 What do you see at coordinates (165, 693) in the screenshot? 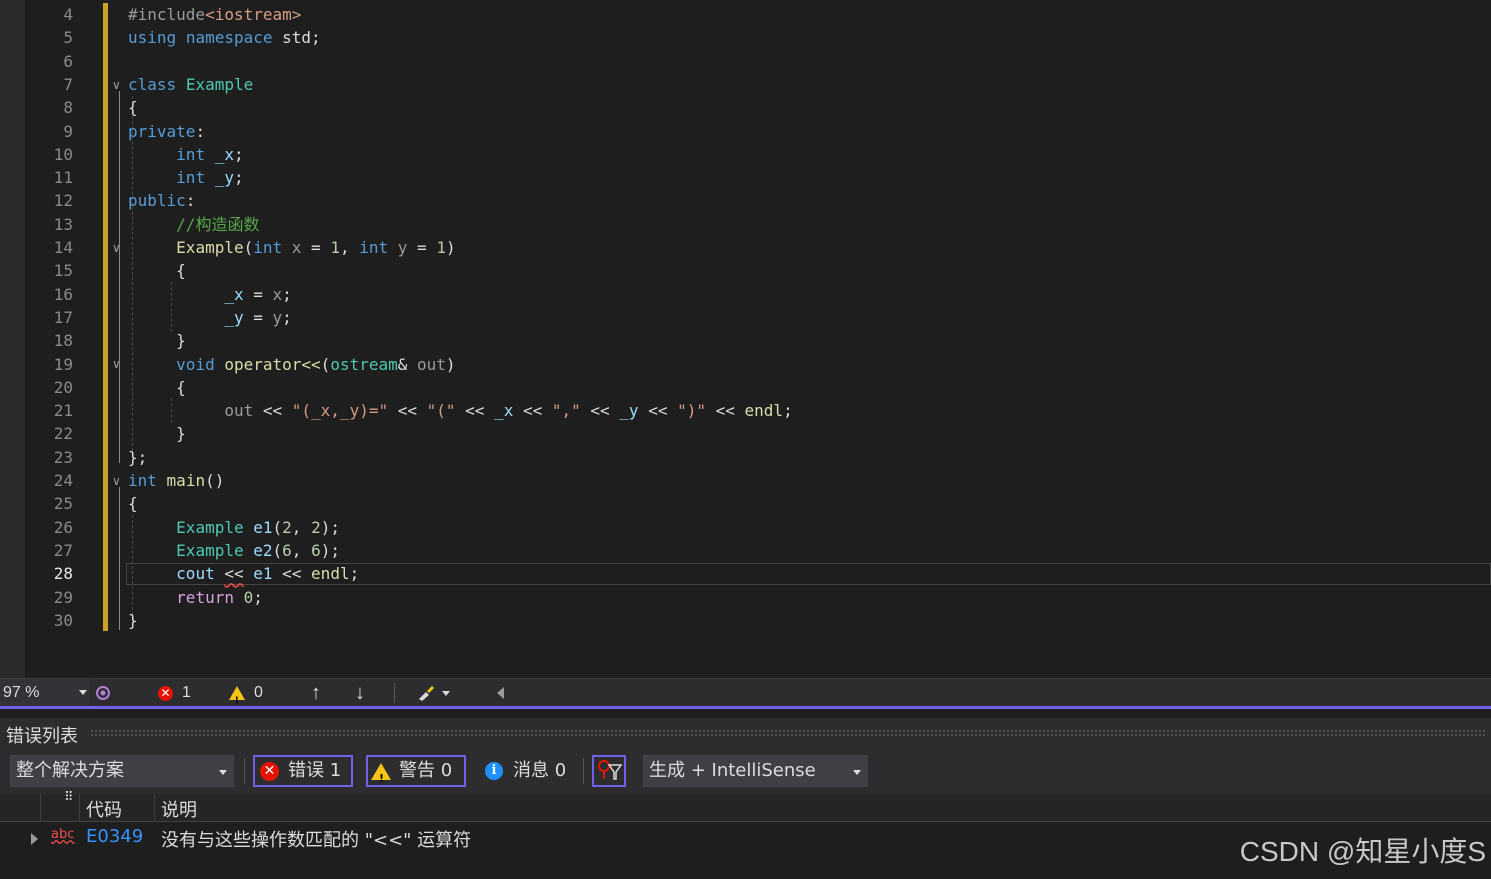
I see `error-icon: ✕` at bounding box center [165, 693].